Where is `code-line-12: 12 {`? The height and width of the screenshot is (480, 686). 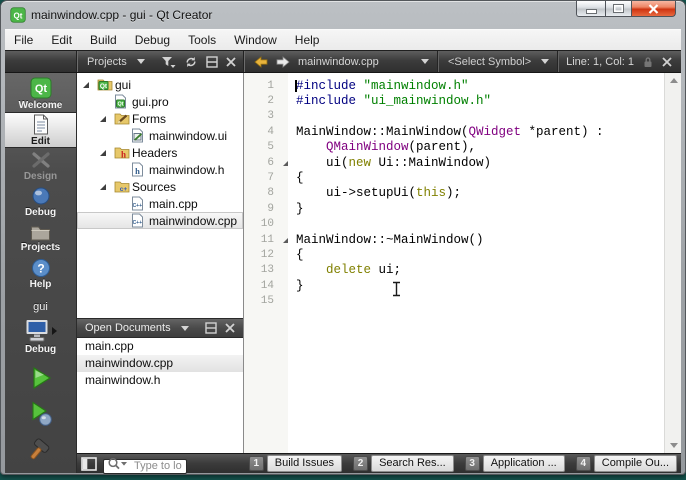 code-line-12: 12 { is located at coordinates (453, 254).